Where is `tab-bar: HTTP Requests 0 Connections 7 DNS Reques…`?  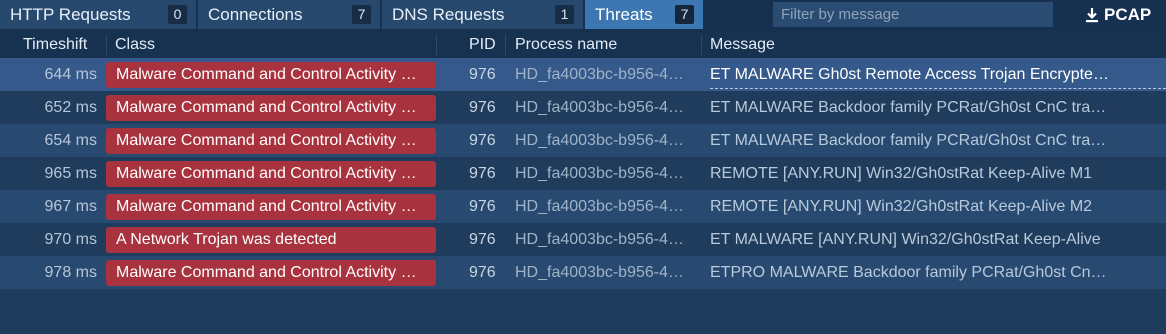
tab-bar: HTTP Requests 0 Connections 7 DNS Reques… is located at coordinates (583, 15).